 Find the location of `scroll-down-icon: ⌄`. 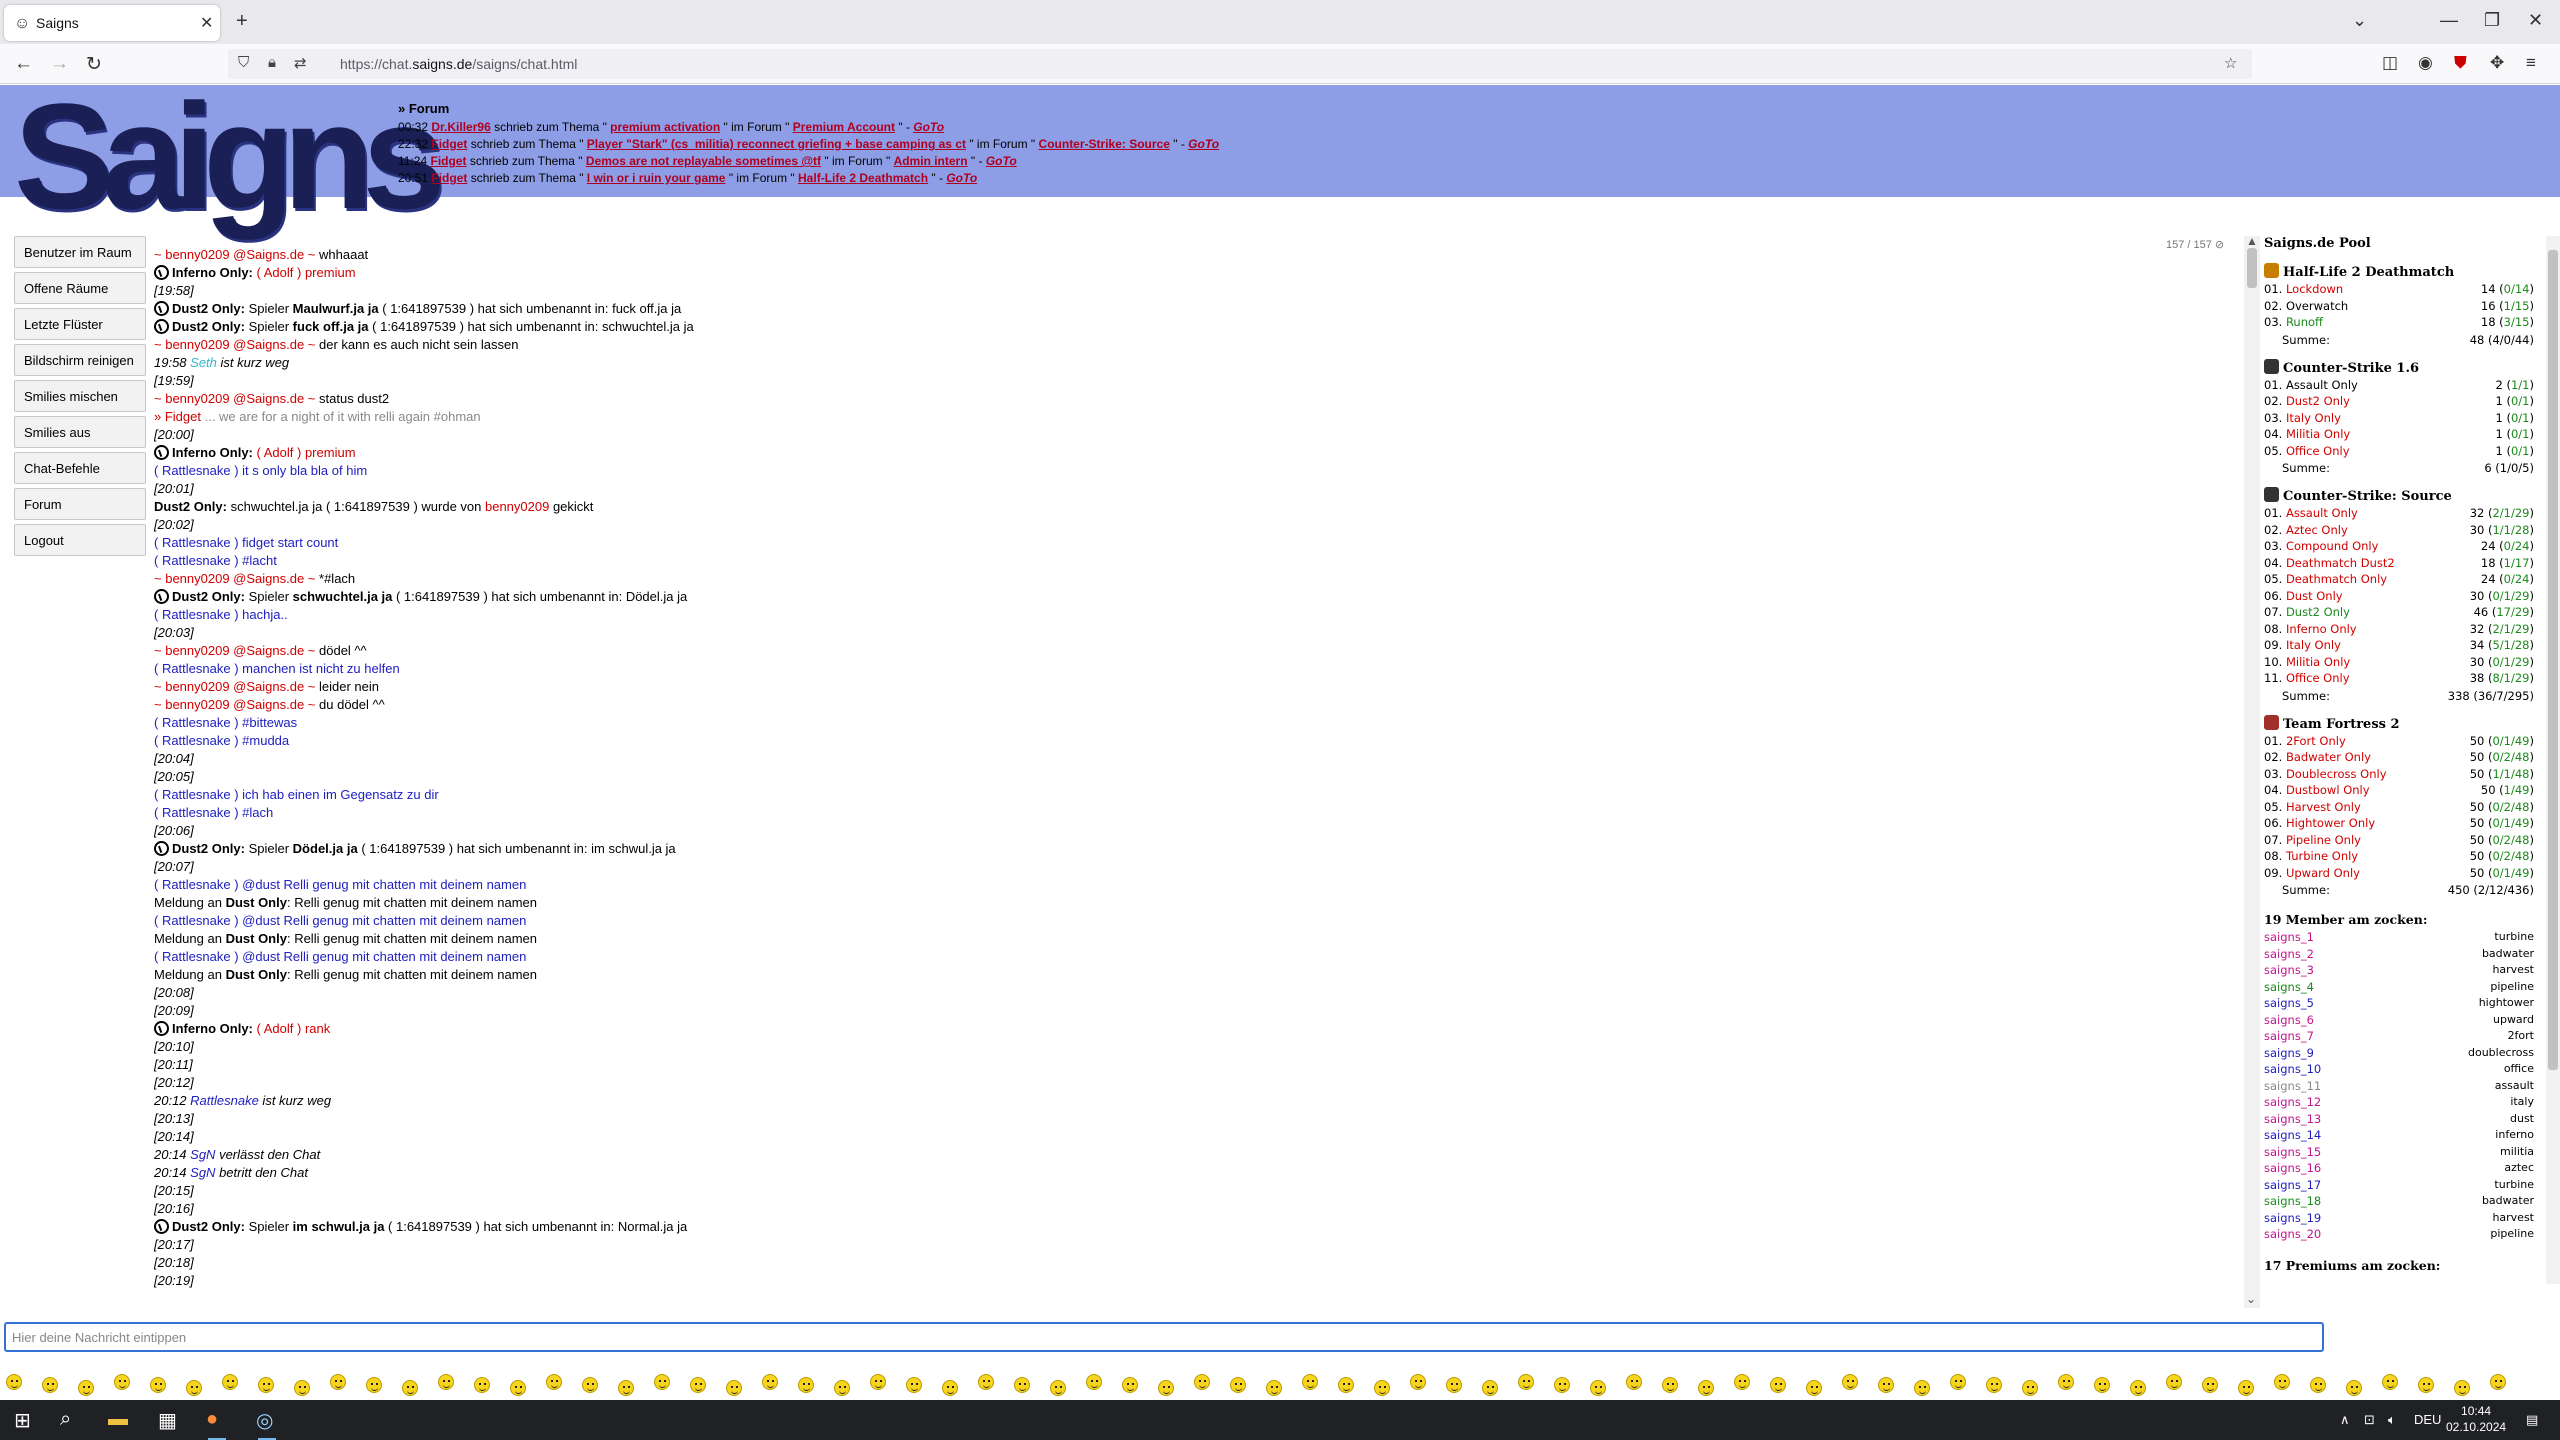

scroll-down-icon: ⌄ is located at coordinates (2251, 1299).